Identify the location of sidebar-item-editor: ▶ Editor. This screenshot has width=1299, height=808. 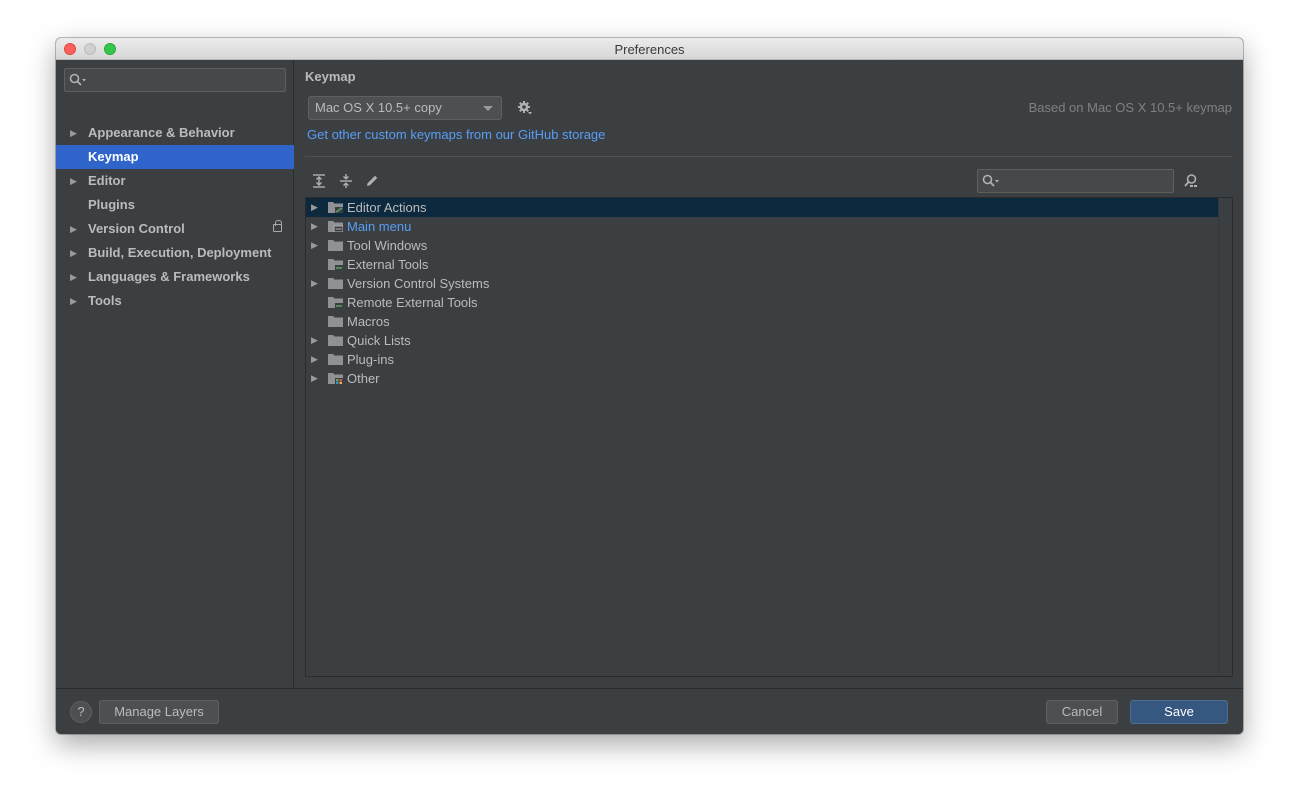
(175, 181).